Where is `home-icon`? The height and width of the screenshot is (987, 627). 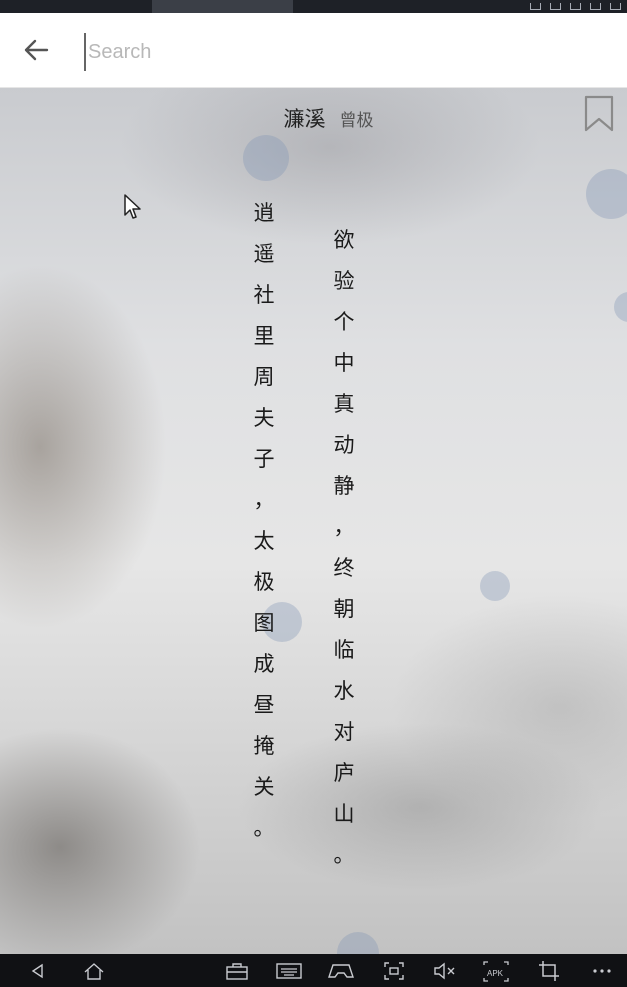
home-icon is located at coordinates (94, 971).